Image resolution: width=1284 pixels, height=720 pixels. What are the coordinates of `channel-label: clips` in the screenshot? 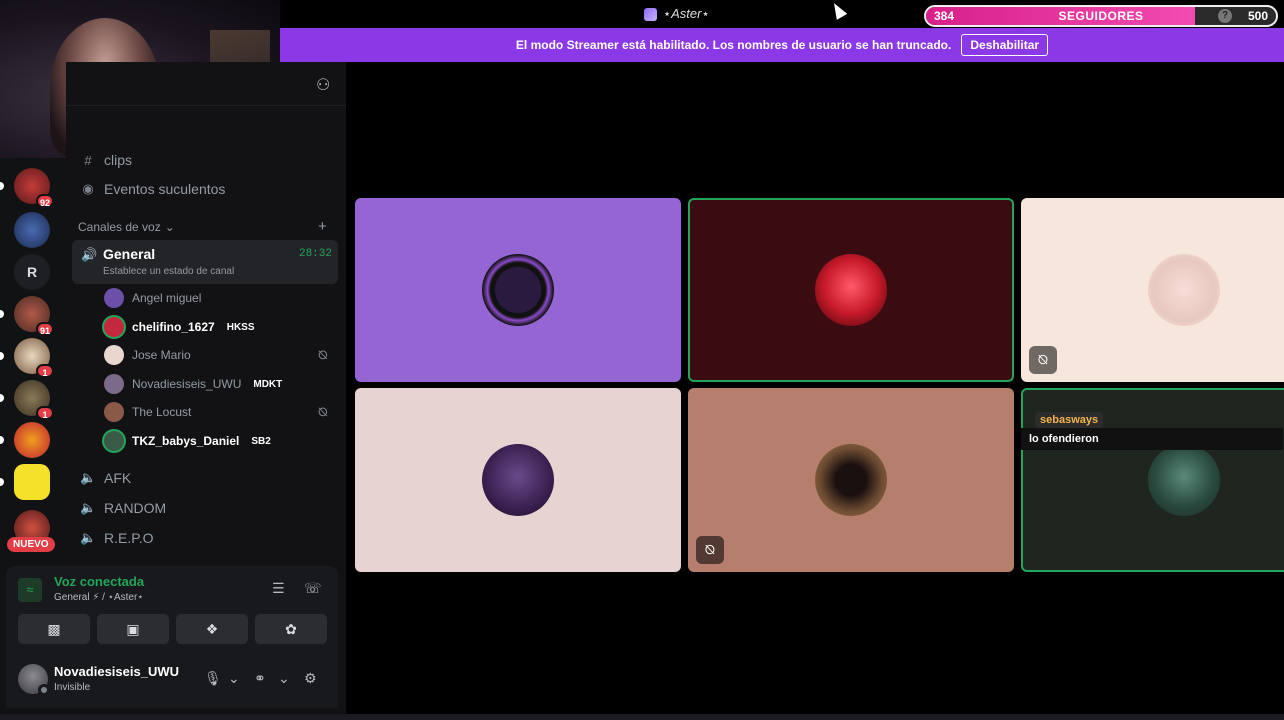 It's located at (118, 160).